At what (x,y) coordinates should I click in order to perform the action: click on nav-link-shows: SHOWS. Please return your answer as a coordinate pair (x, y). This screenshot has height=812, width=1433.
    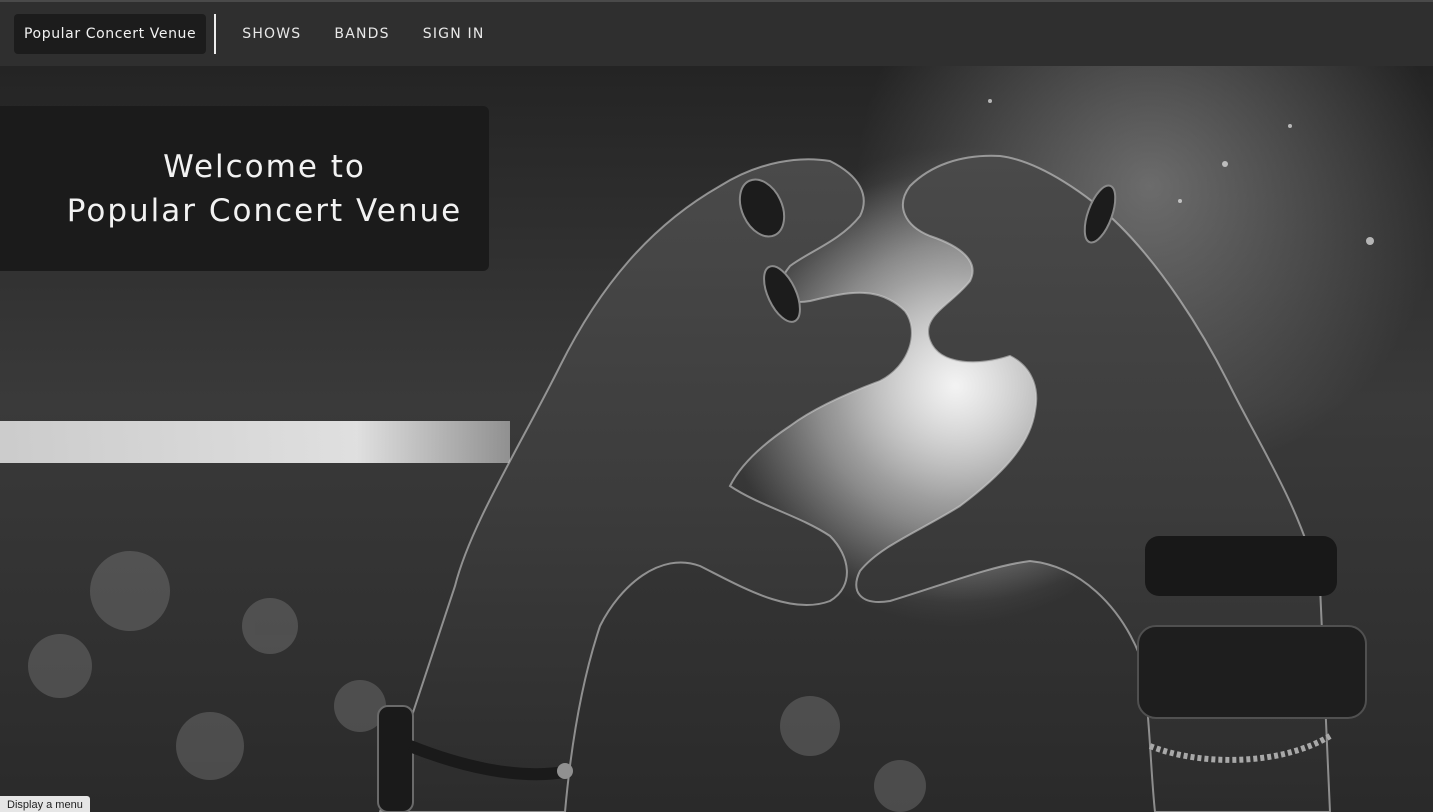
    Looking at the image, I should click on (271, 34).